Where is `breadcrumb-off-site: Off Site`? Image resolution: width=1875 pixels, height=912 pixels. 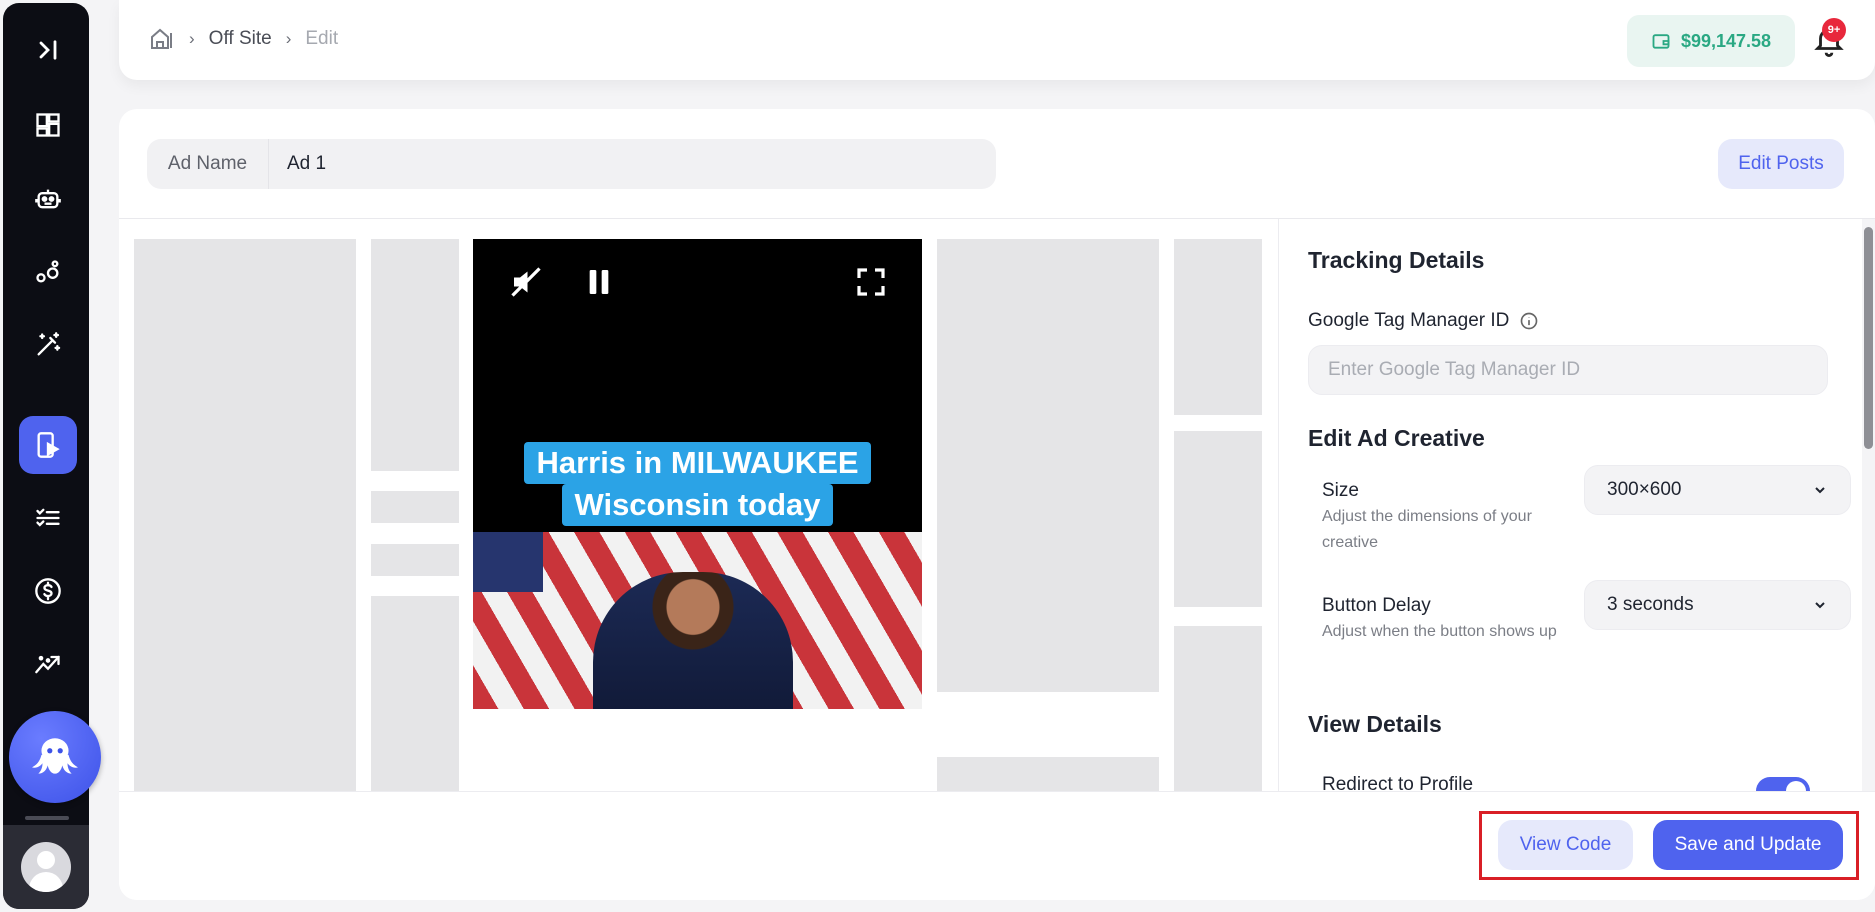 breadcrumb-off-site: Off Site is located at coordinates (240, 39).